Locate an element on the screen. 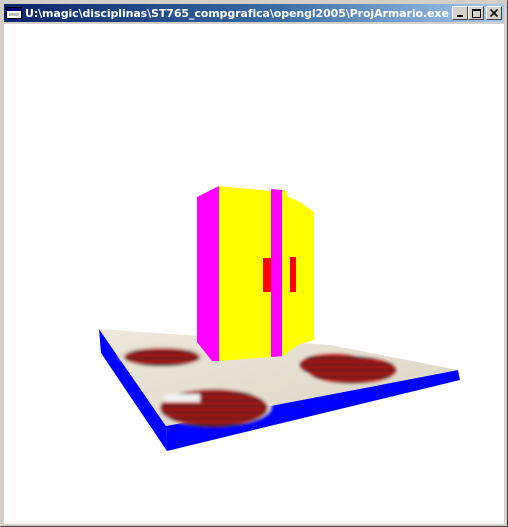  close-button is located at coordinates (494, 13).